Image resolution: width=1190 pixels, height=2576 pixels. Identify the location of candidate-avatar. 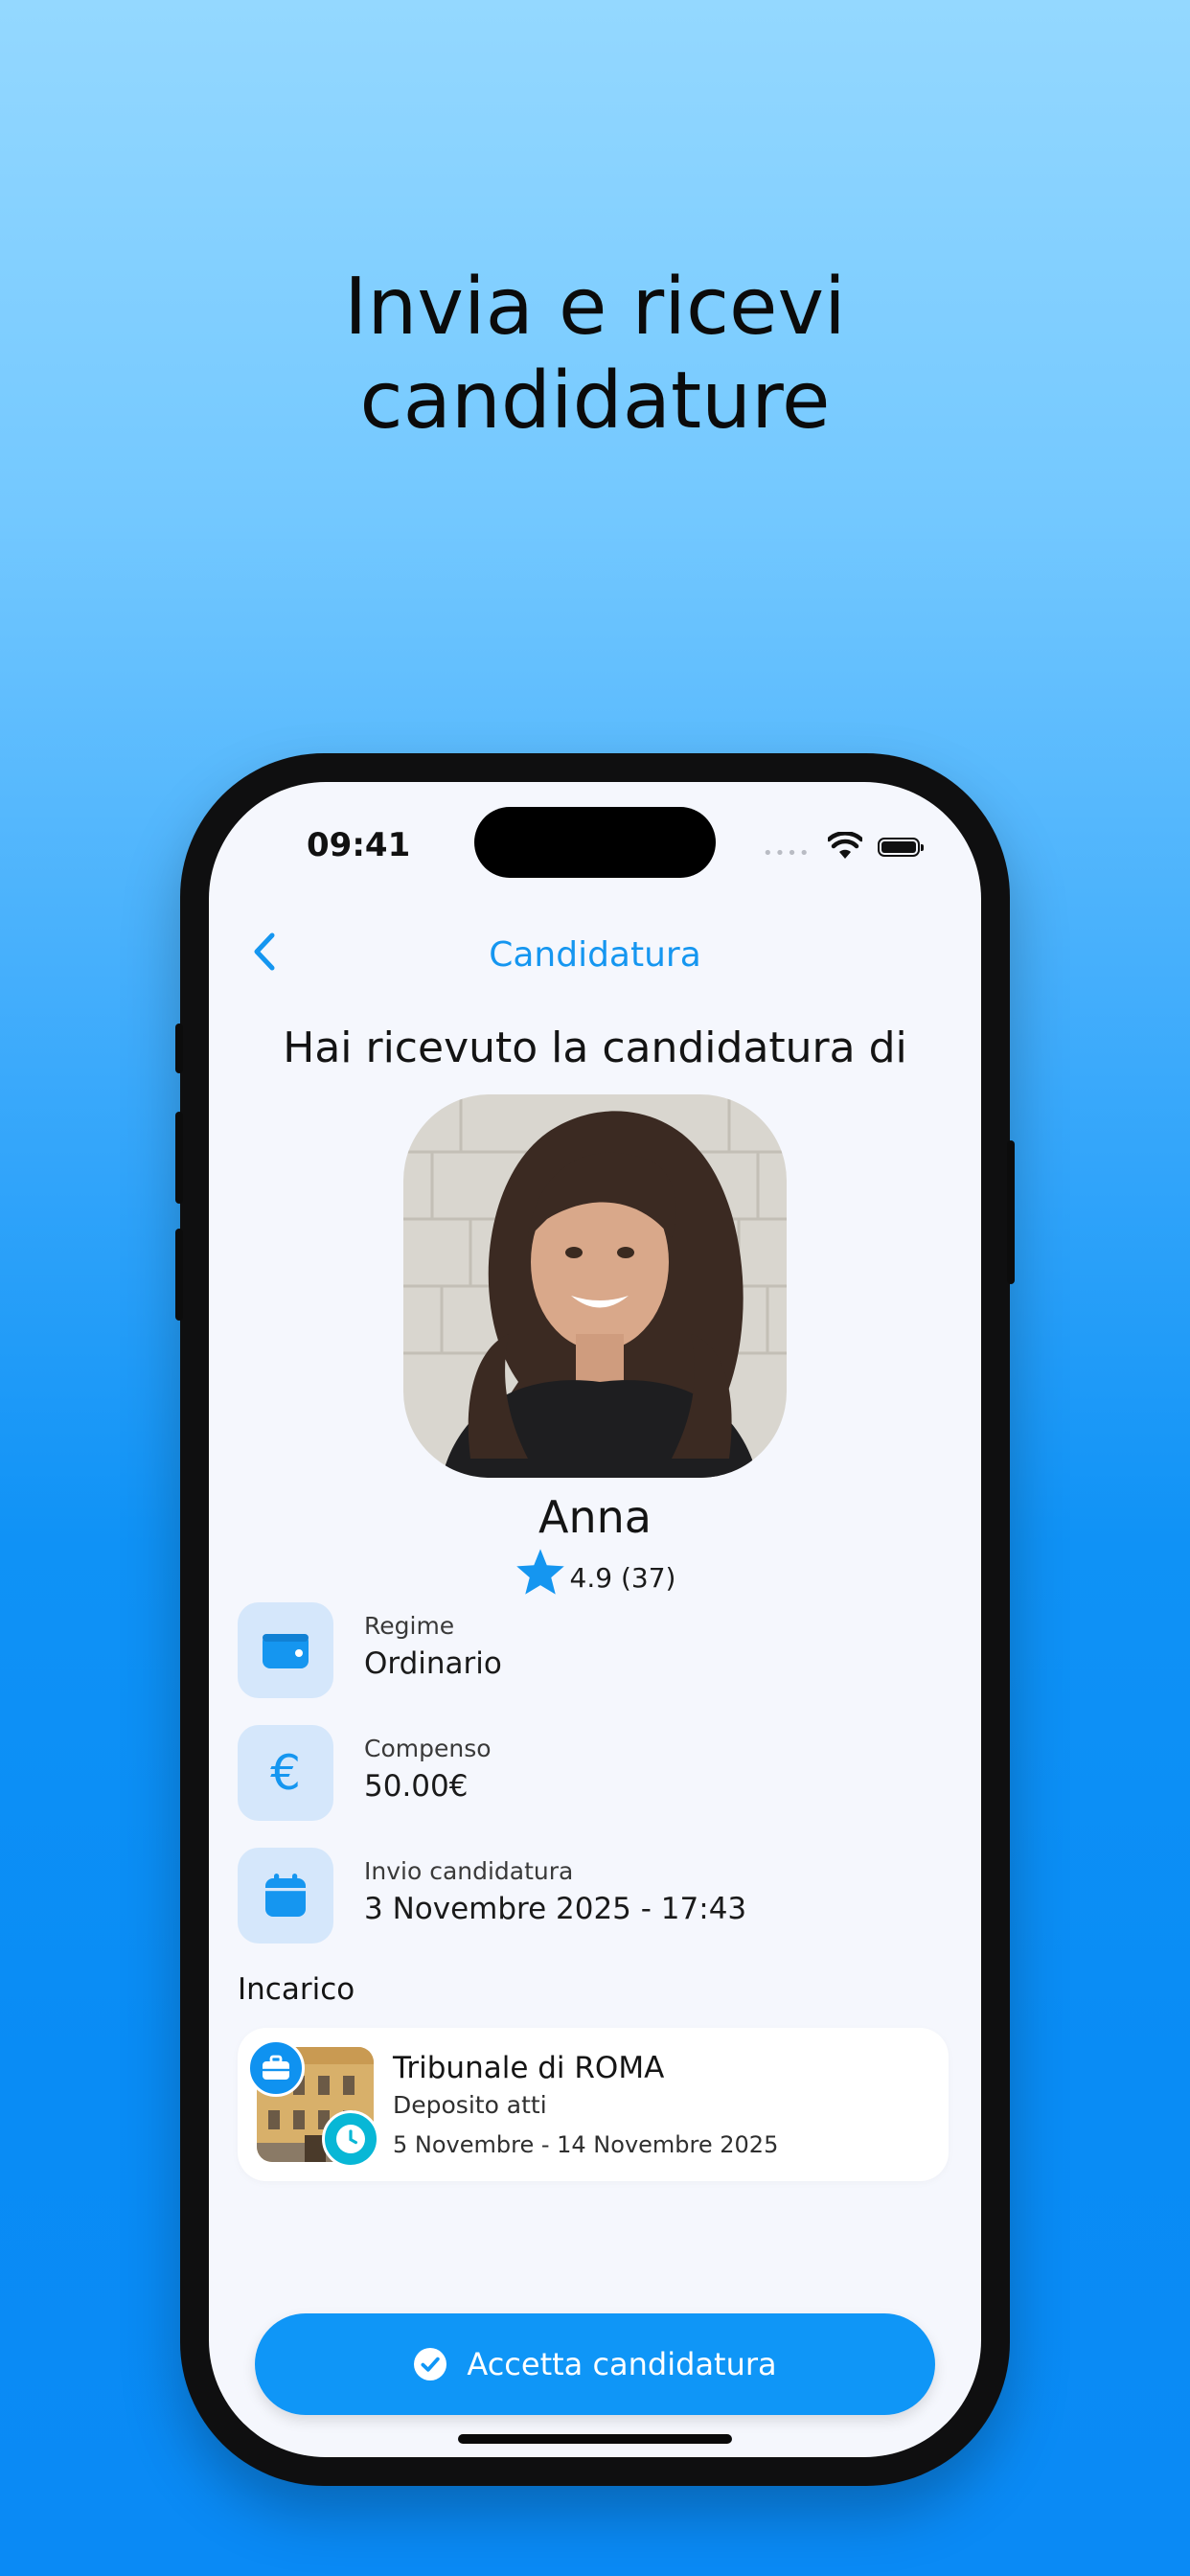
(595, 1286).